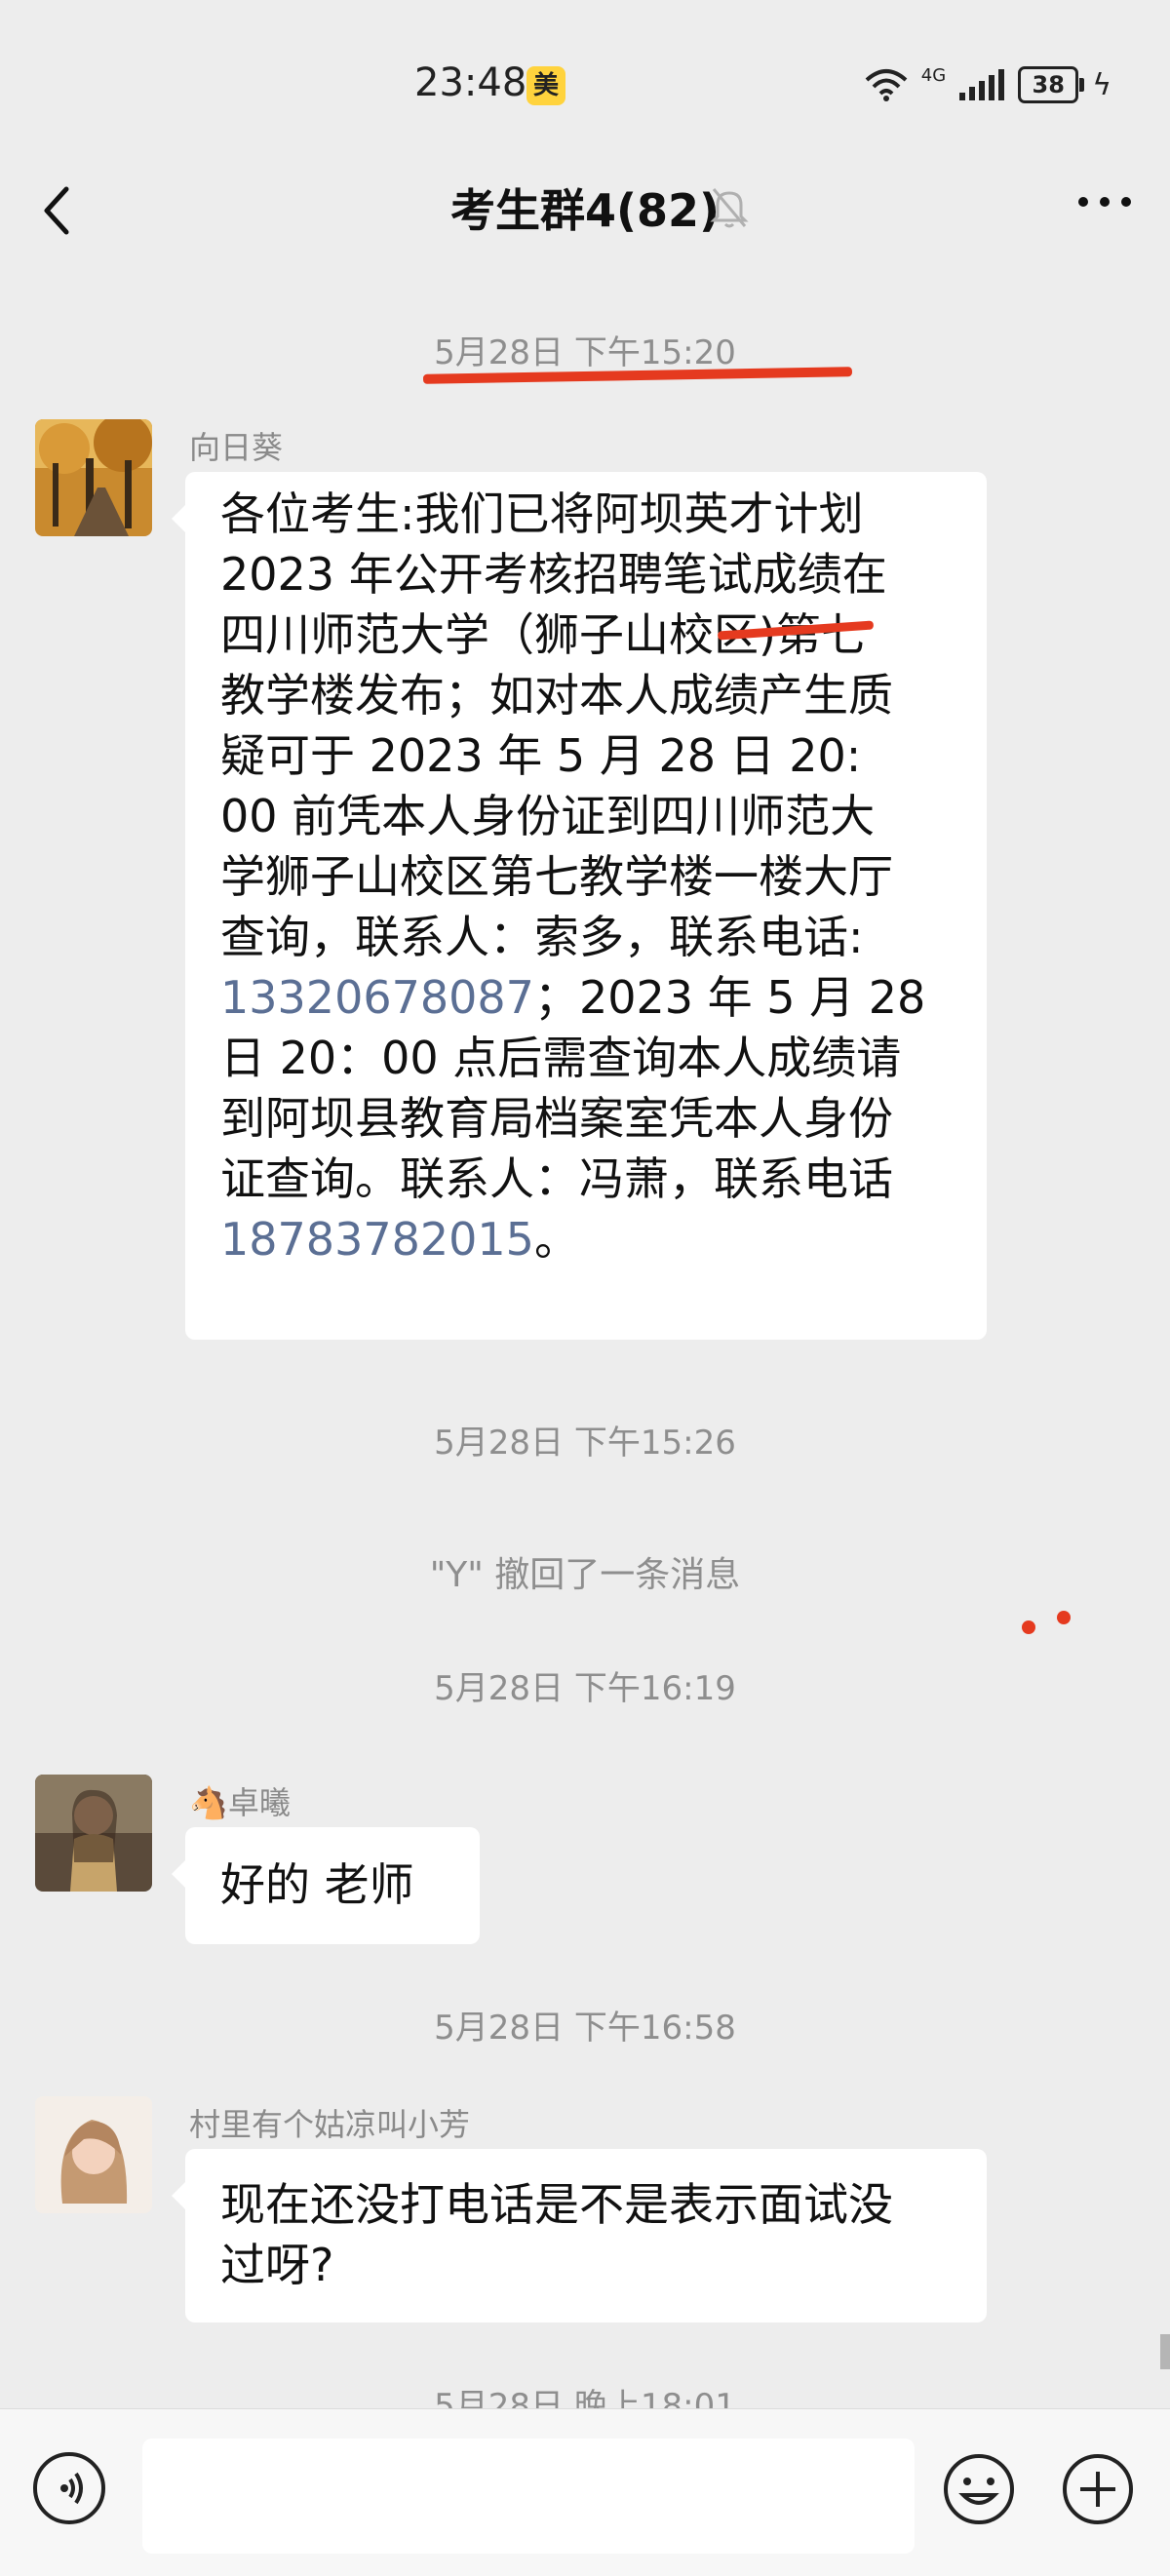 The image size is (1170, 2576). Describe the element at coordinates (585, 1443) in the screenshot. I see `timestamp: 5月28日 下午15:26` at that location.